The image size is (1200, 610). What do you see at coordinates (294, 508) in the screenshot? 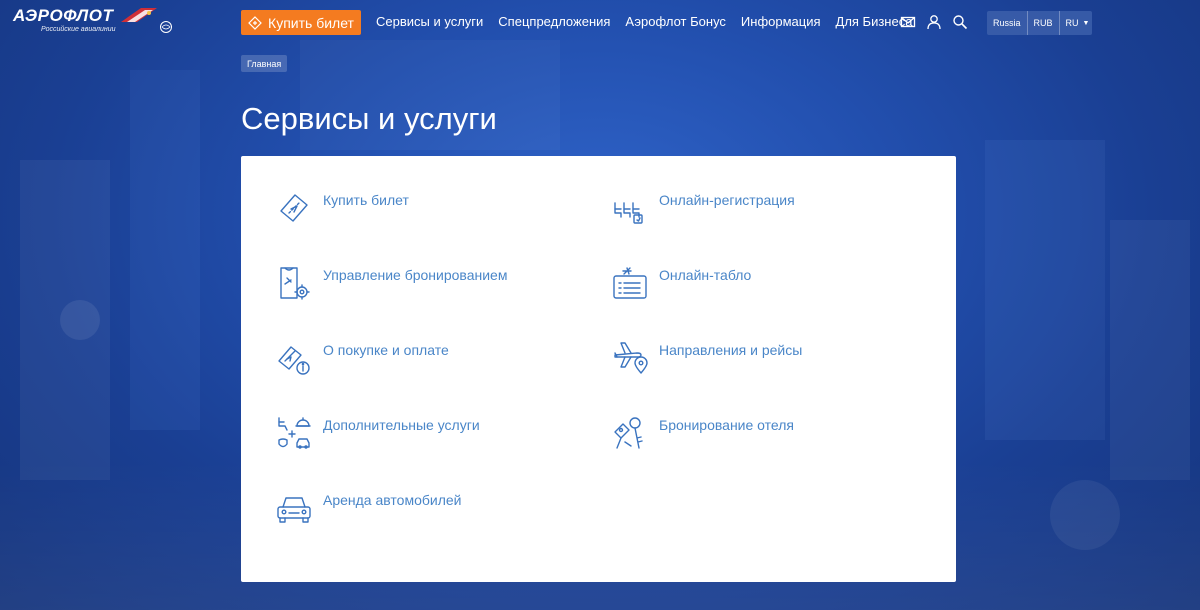
I see `car-icon` at bounding box center [294, 508].